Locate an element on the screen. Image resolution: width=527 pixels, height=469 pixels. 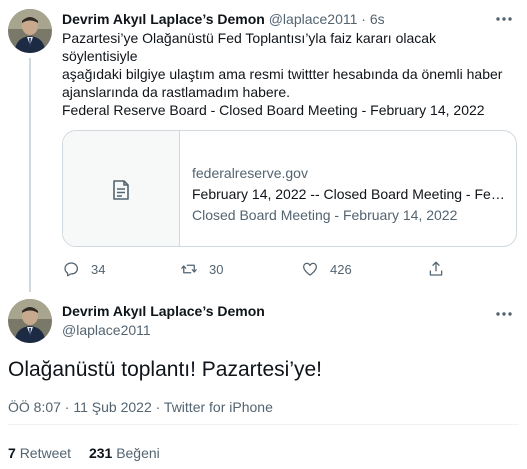
reply-icon is located at coordinates (71, 269).